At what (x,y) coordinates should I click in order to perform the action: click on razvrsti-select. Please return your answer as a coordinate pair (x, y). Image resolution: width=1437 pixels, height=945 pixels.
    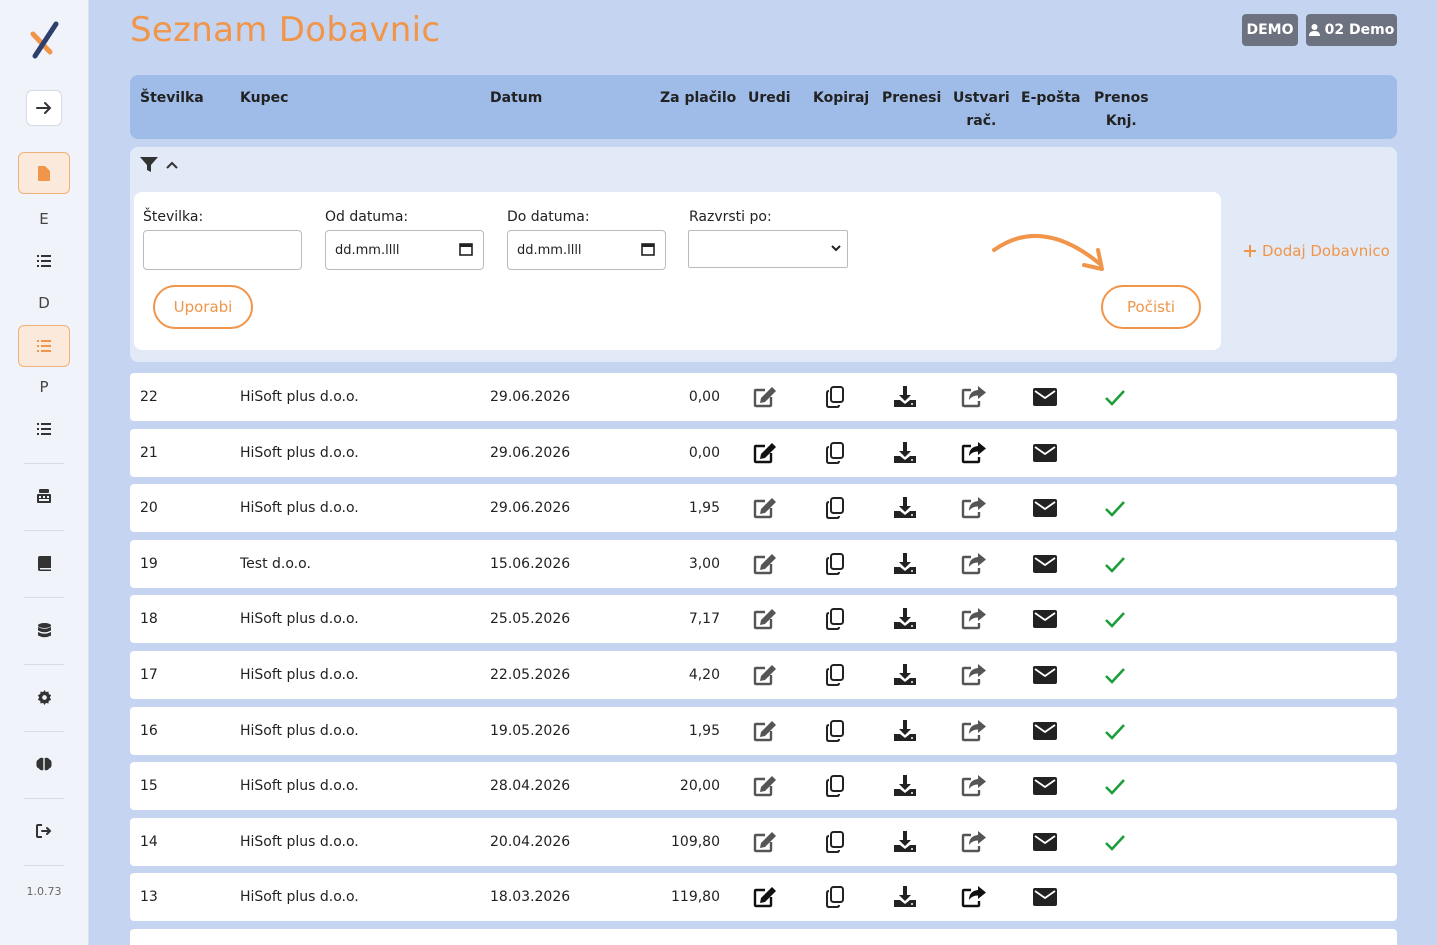
    Looking at the image, I should click on (768, 249).